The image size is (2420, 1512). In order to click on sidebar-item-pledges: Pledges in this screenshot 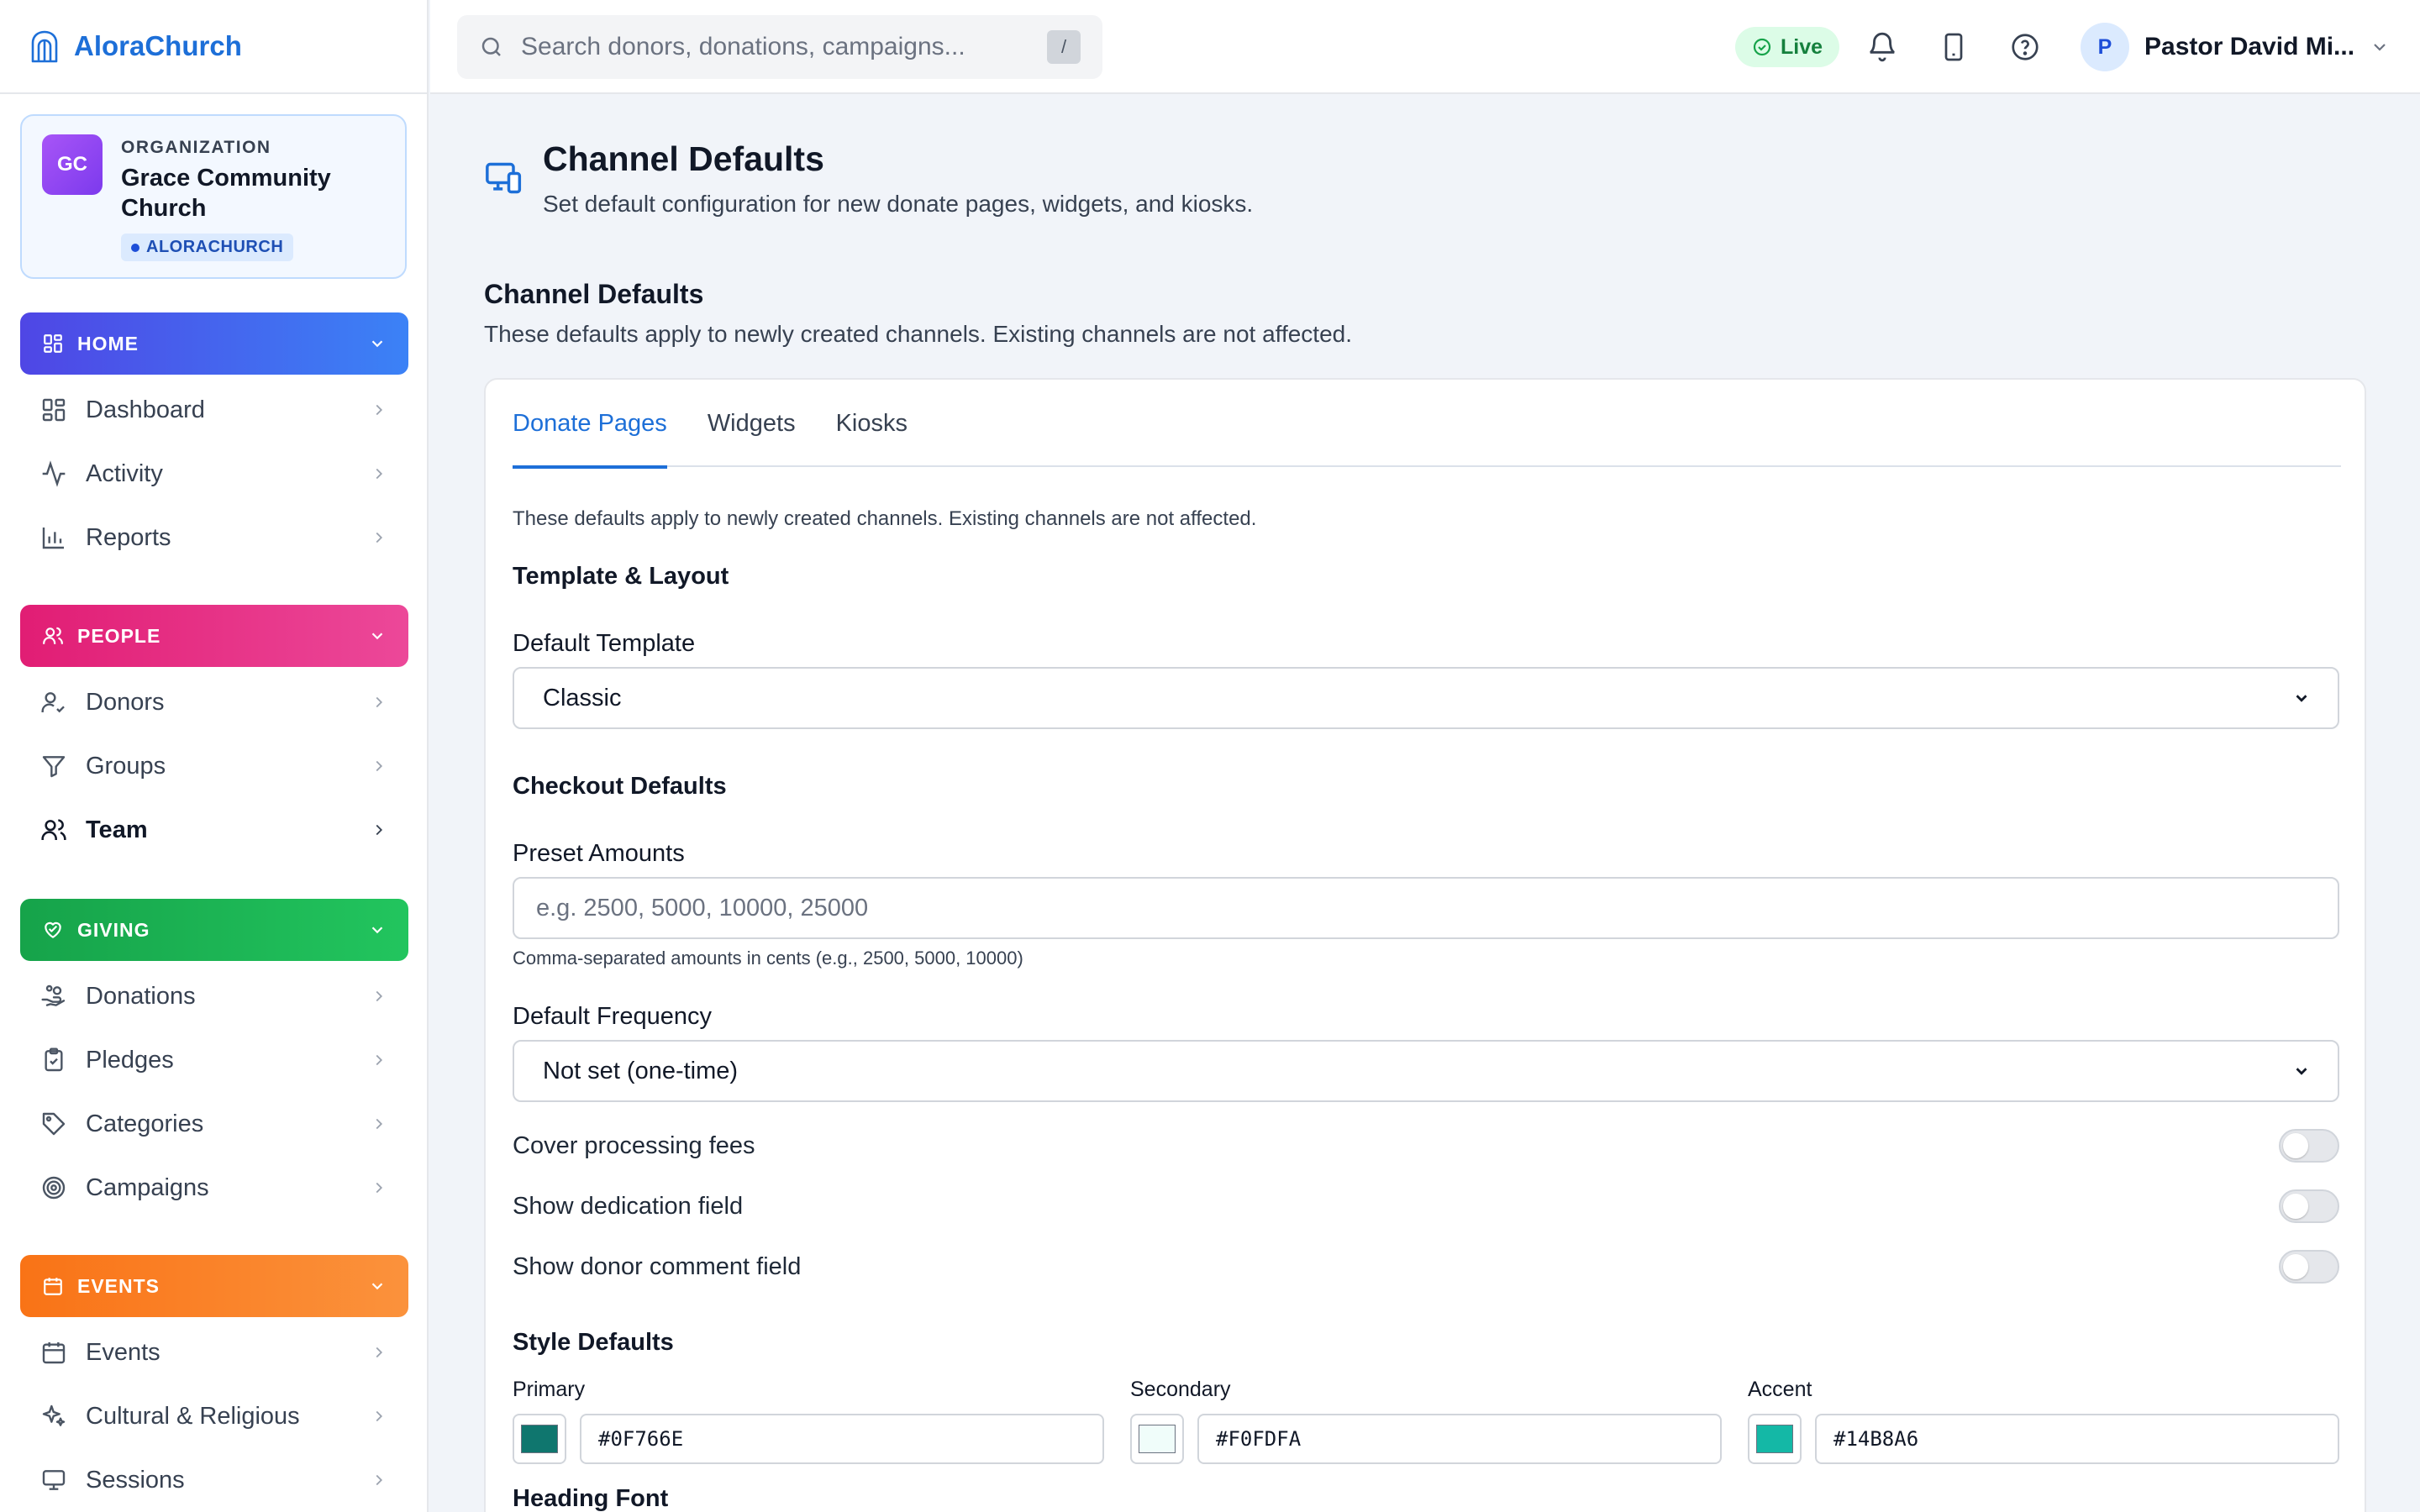, I will do `click(214, 1060)`.